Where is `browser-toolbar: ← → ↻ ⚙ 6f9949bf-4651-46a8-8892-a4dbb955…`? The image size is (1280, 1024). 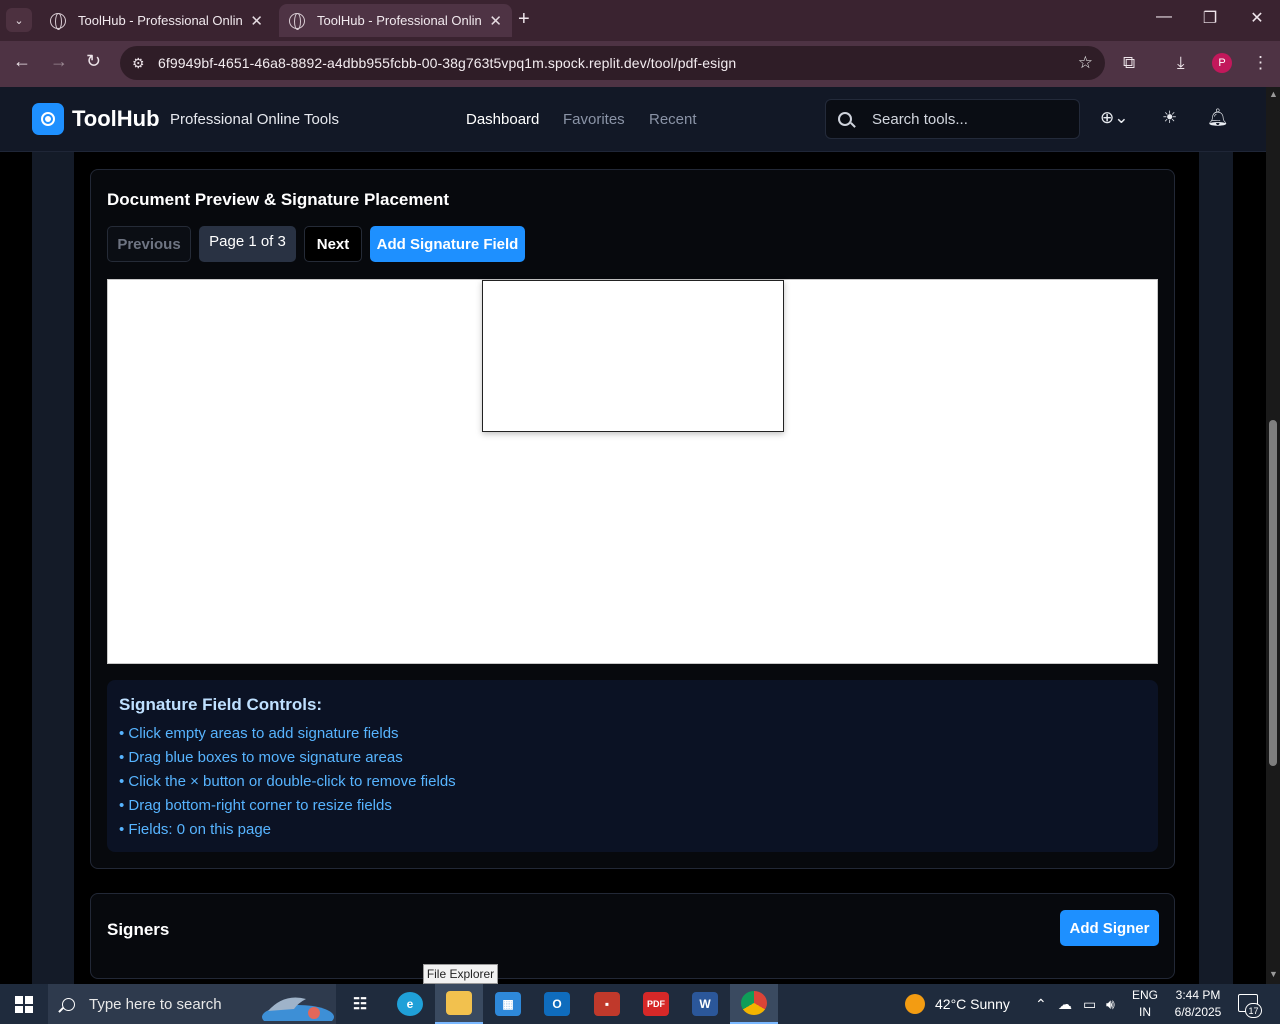
browser-toolbar: ← → ↻ ⚙ 6f9949bf-4651-46a8-8892-a4dbb955… is located at coordinates (640, 64).